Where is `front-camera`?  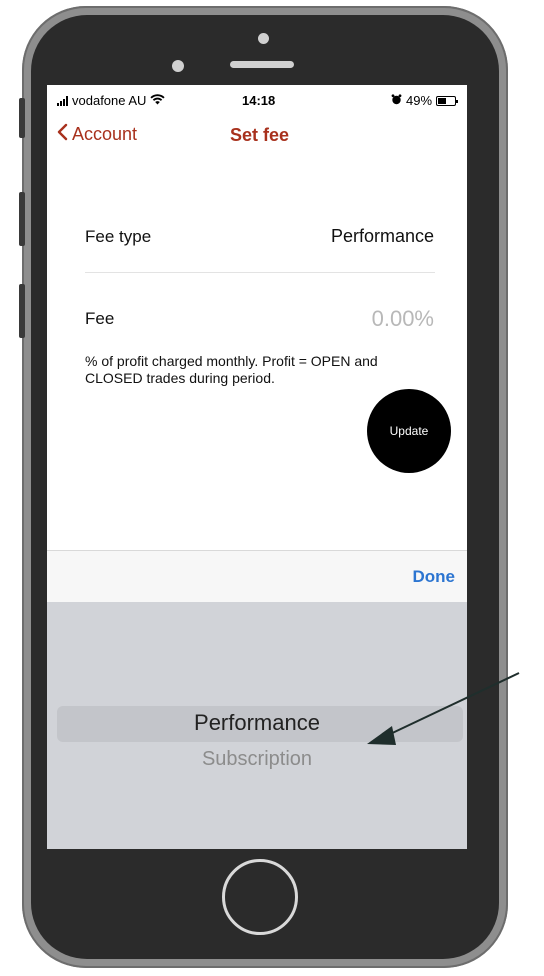
front-camera is located at coordinates (178, 66).